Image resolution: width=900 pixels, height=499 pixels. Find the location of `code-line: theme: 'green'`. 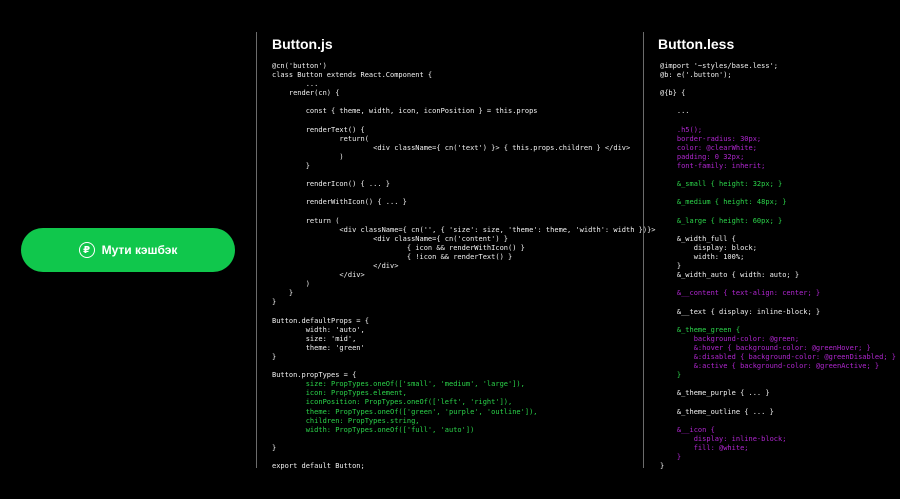

code-line: theme: 'green' is located at coordinates (318, 347).